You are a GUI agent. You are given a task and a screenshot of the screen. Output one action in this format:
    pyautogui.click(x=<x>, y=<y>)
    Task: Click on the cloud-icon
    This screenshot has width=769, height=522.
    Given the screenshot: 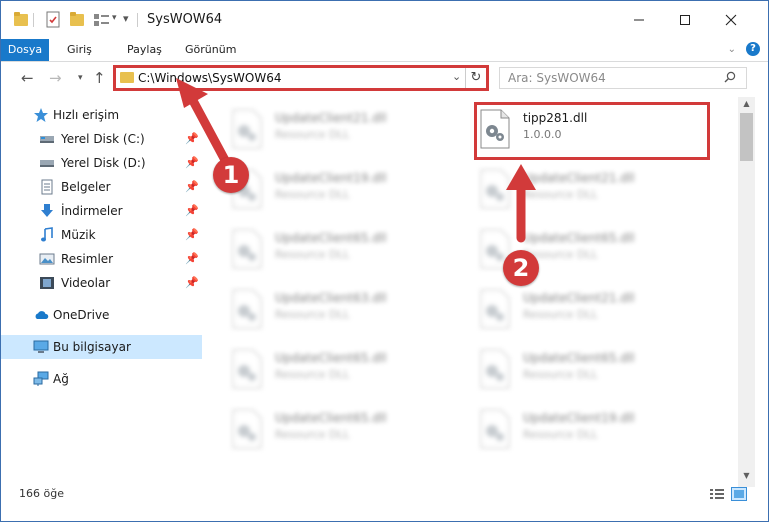 What is the action you would take?
    pyautogui.click(x=42, y=315)
    